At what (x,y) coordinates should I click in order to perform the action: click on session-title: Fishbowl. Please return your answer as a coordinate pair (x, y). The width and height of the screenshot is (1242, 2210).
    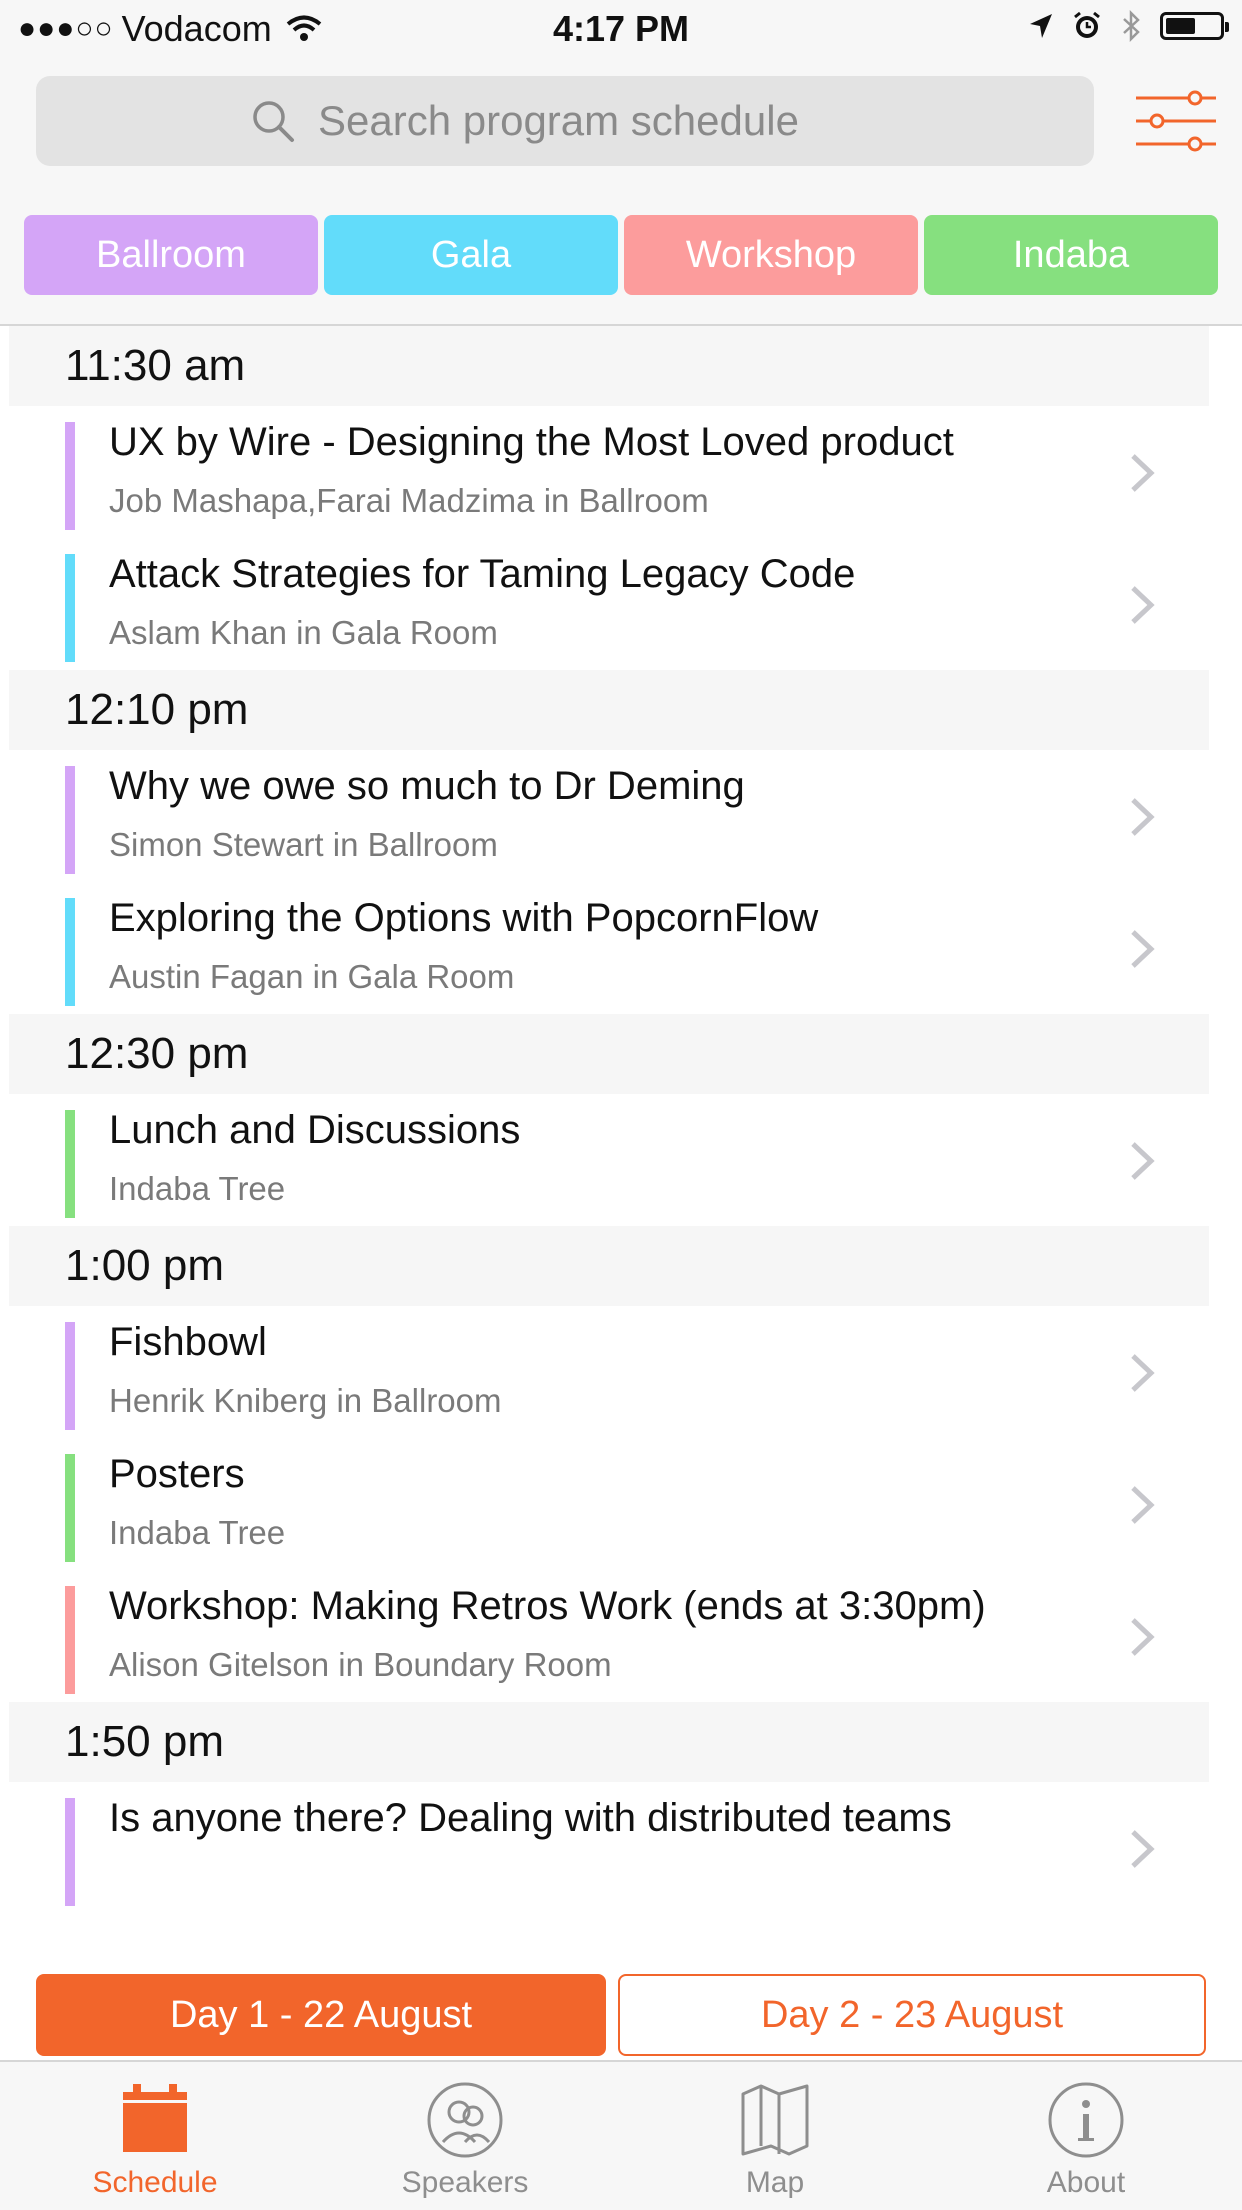
    Looking at the image, I should click on (188, 1342).